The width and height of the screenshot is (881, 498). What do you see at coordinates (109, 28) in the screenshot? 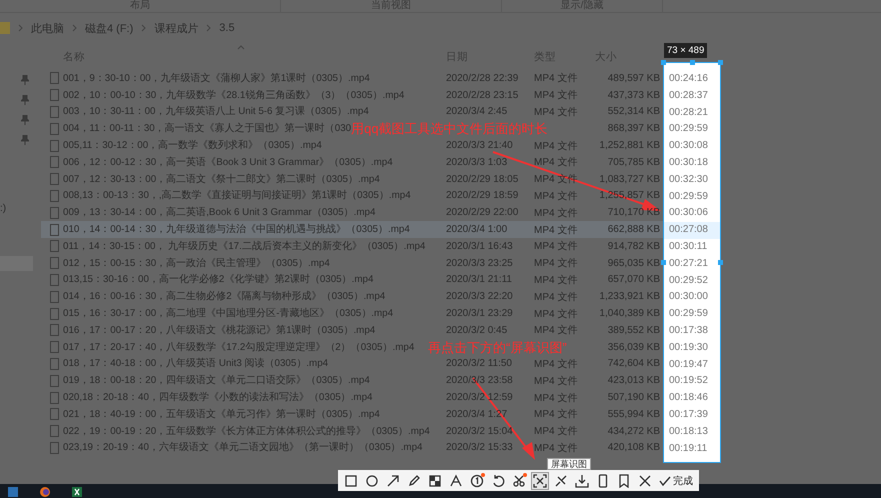
I see `breadcrumb-item: 磁盘4 (F:)` at bounding box center [109, 28].